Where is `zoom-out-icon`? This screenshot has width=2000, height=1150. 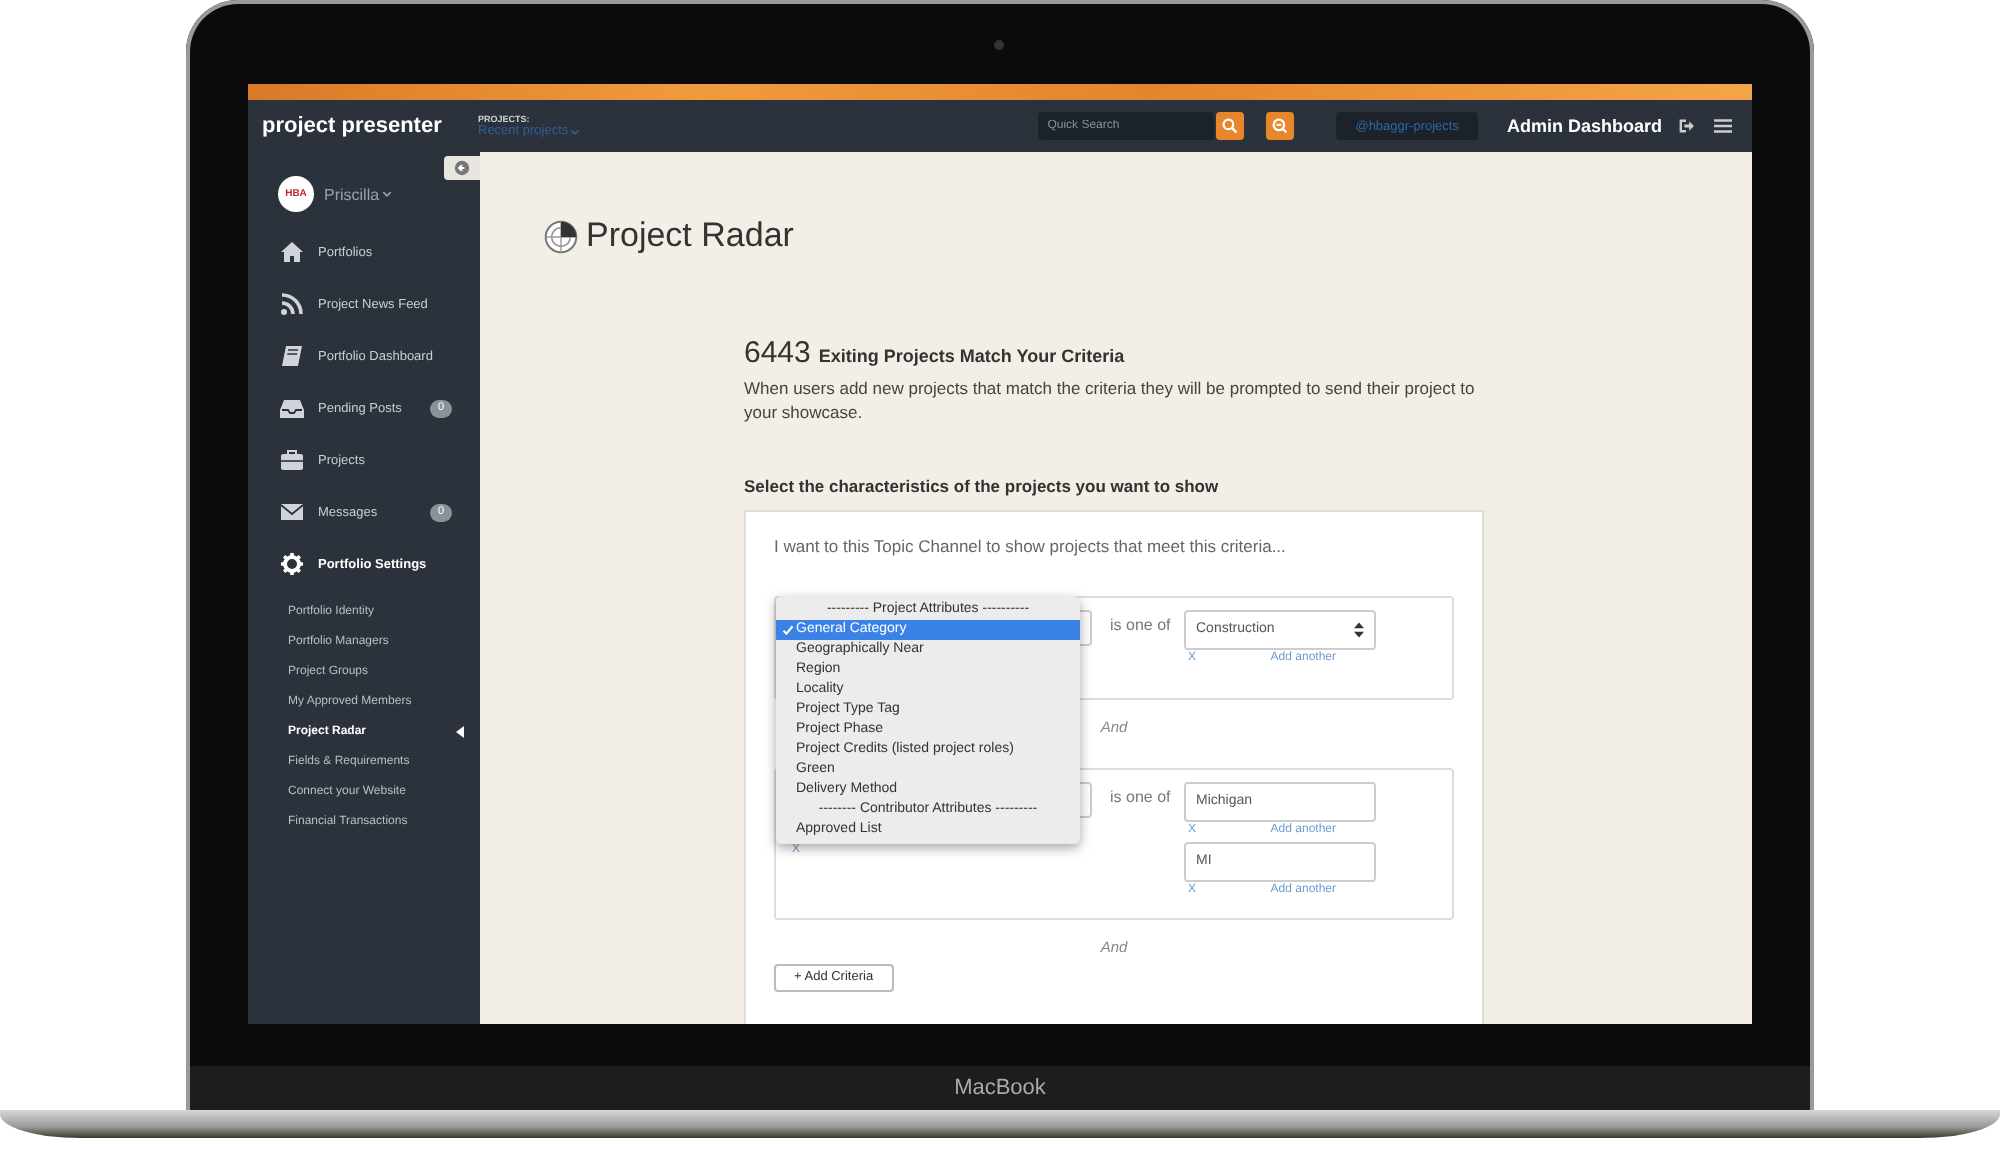 zoom-out-icon is located at coordinates (1279, 126).